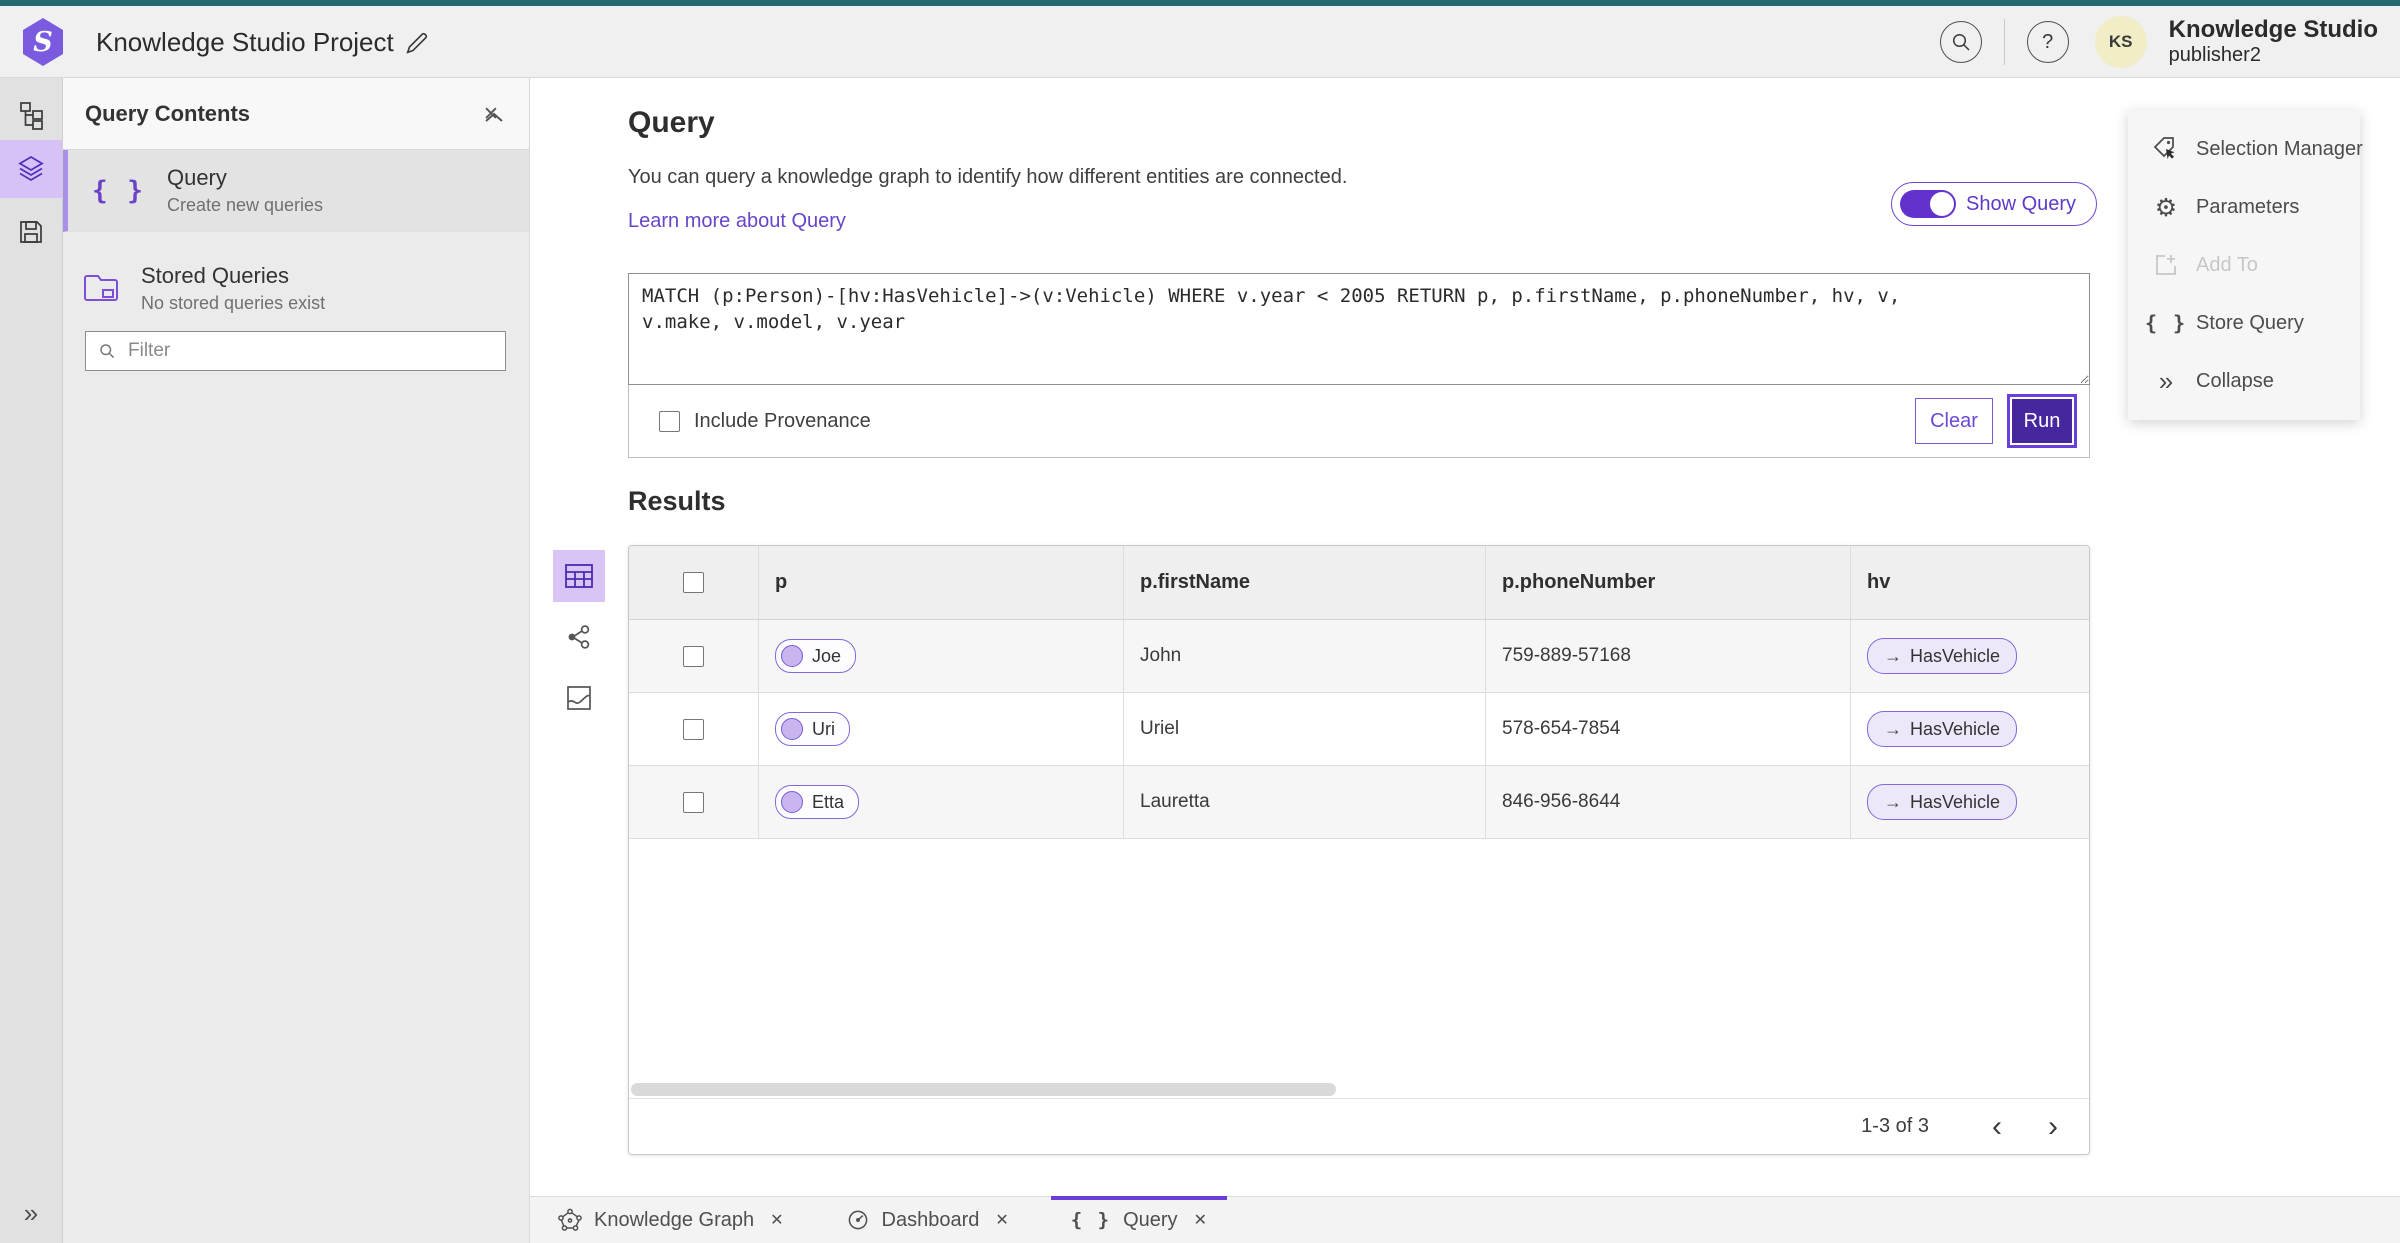 This screenshot has height=1243, width=2400. What do you see at coordinates (1893, 801) in the screenshot?
I see `arrow-right-icon: →` at bounding box center [1893, 801].